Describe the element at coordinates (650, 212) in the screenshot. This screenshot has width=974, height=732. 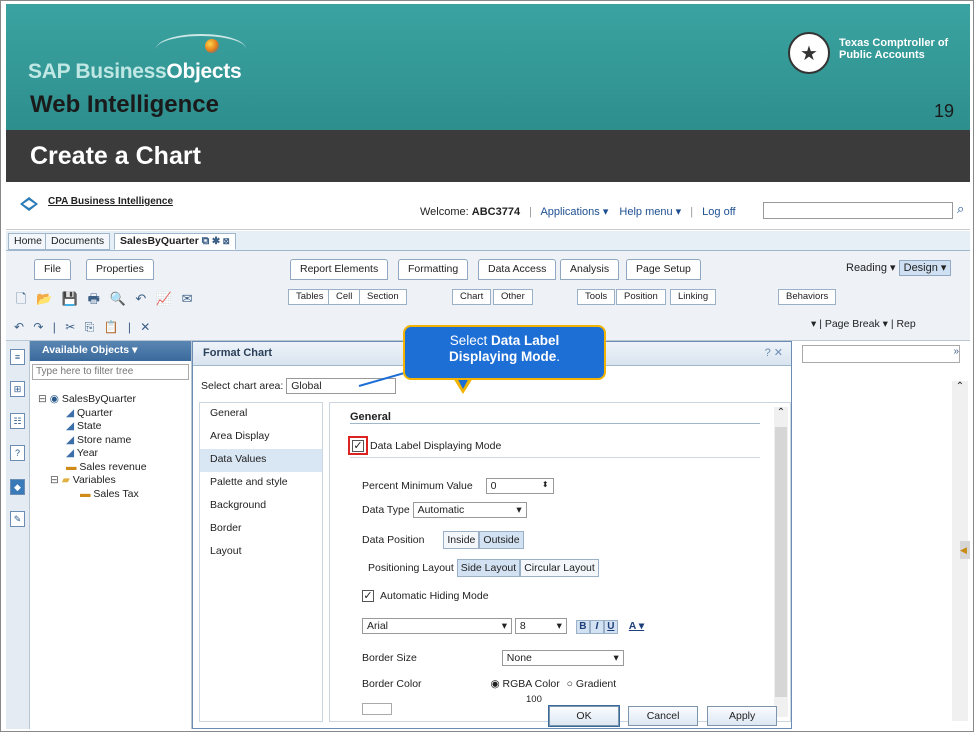
I see `help-menu: Help menu ▾` at that location.